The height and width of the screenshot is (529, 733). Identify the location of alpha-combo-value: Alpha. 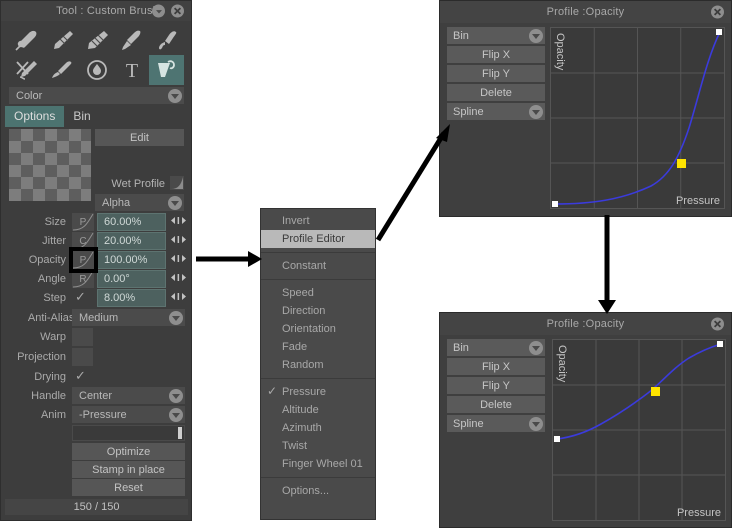
(116, 202).